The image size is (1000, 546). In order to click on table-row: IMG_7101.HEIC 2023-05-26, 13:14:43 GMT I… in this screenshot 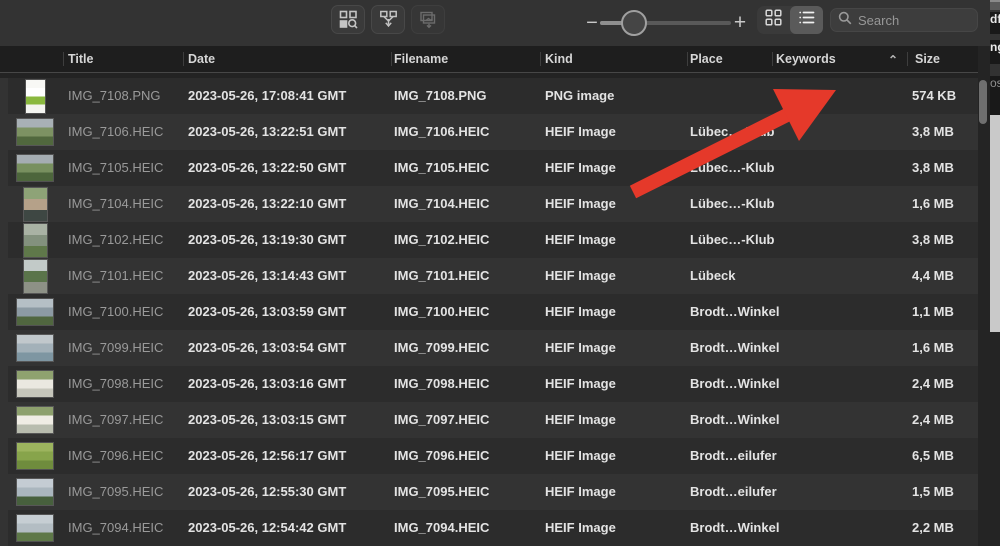, I will do `click(493, 276)`.